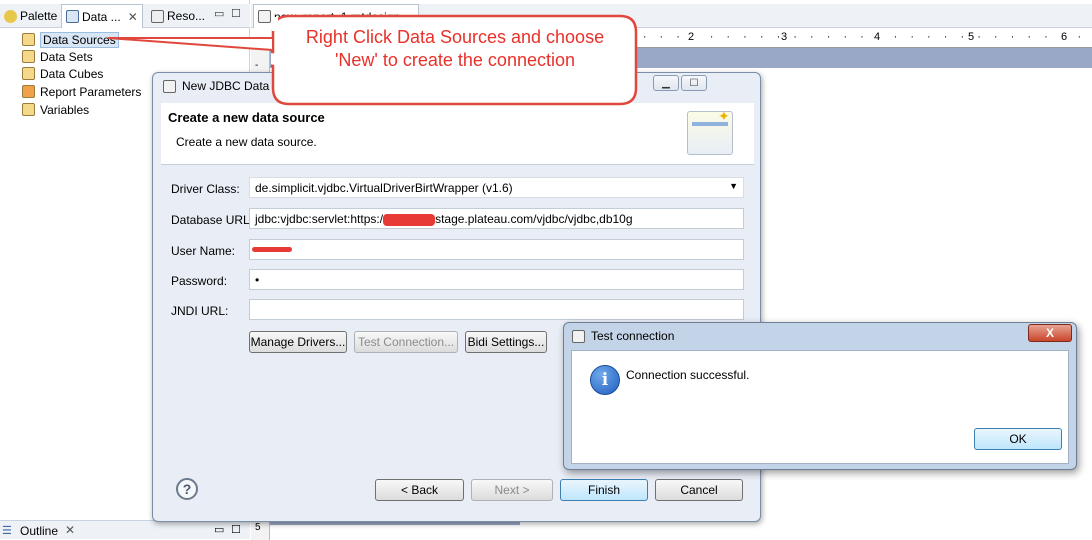 The image size is (1092, 540). What do you see at coordinates (633, 336) in the screenshot?
I see `popup-title: Test connection` at bounding box center [633, 336].